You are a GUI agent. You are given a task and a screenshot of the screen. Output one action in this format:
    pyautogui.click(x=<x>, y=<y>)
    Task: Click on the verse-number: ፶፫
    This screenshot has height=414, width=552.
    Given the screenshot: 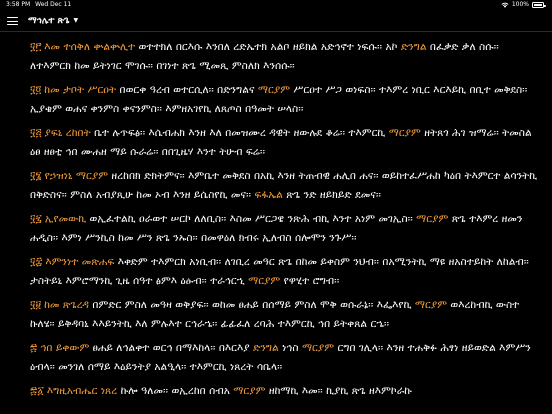 What is the action you would take?
    pyautogui.click(x=36, y=47)
    